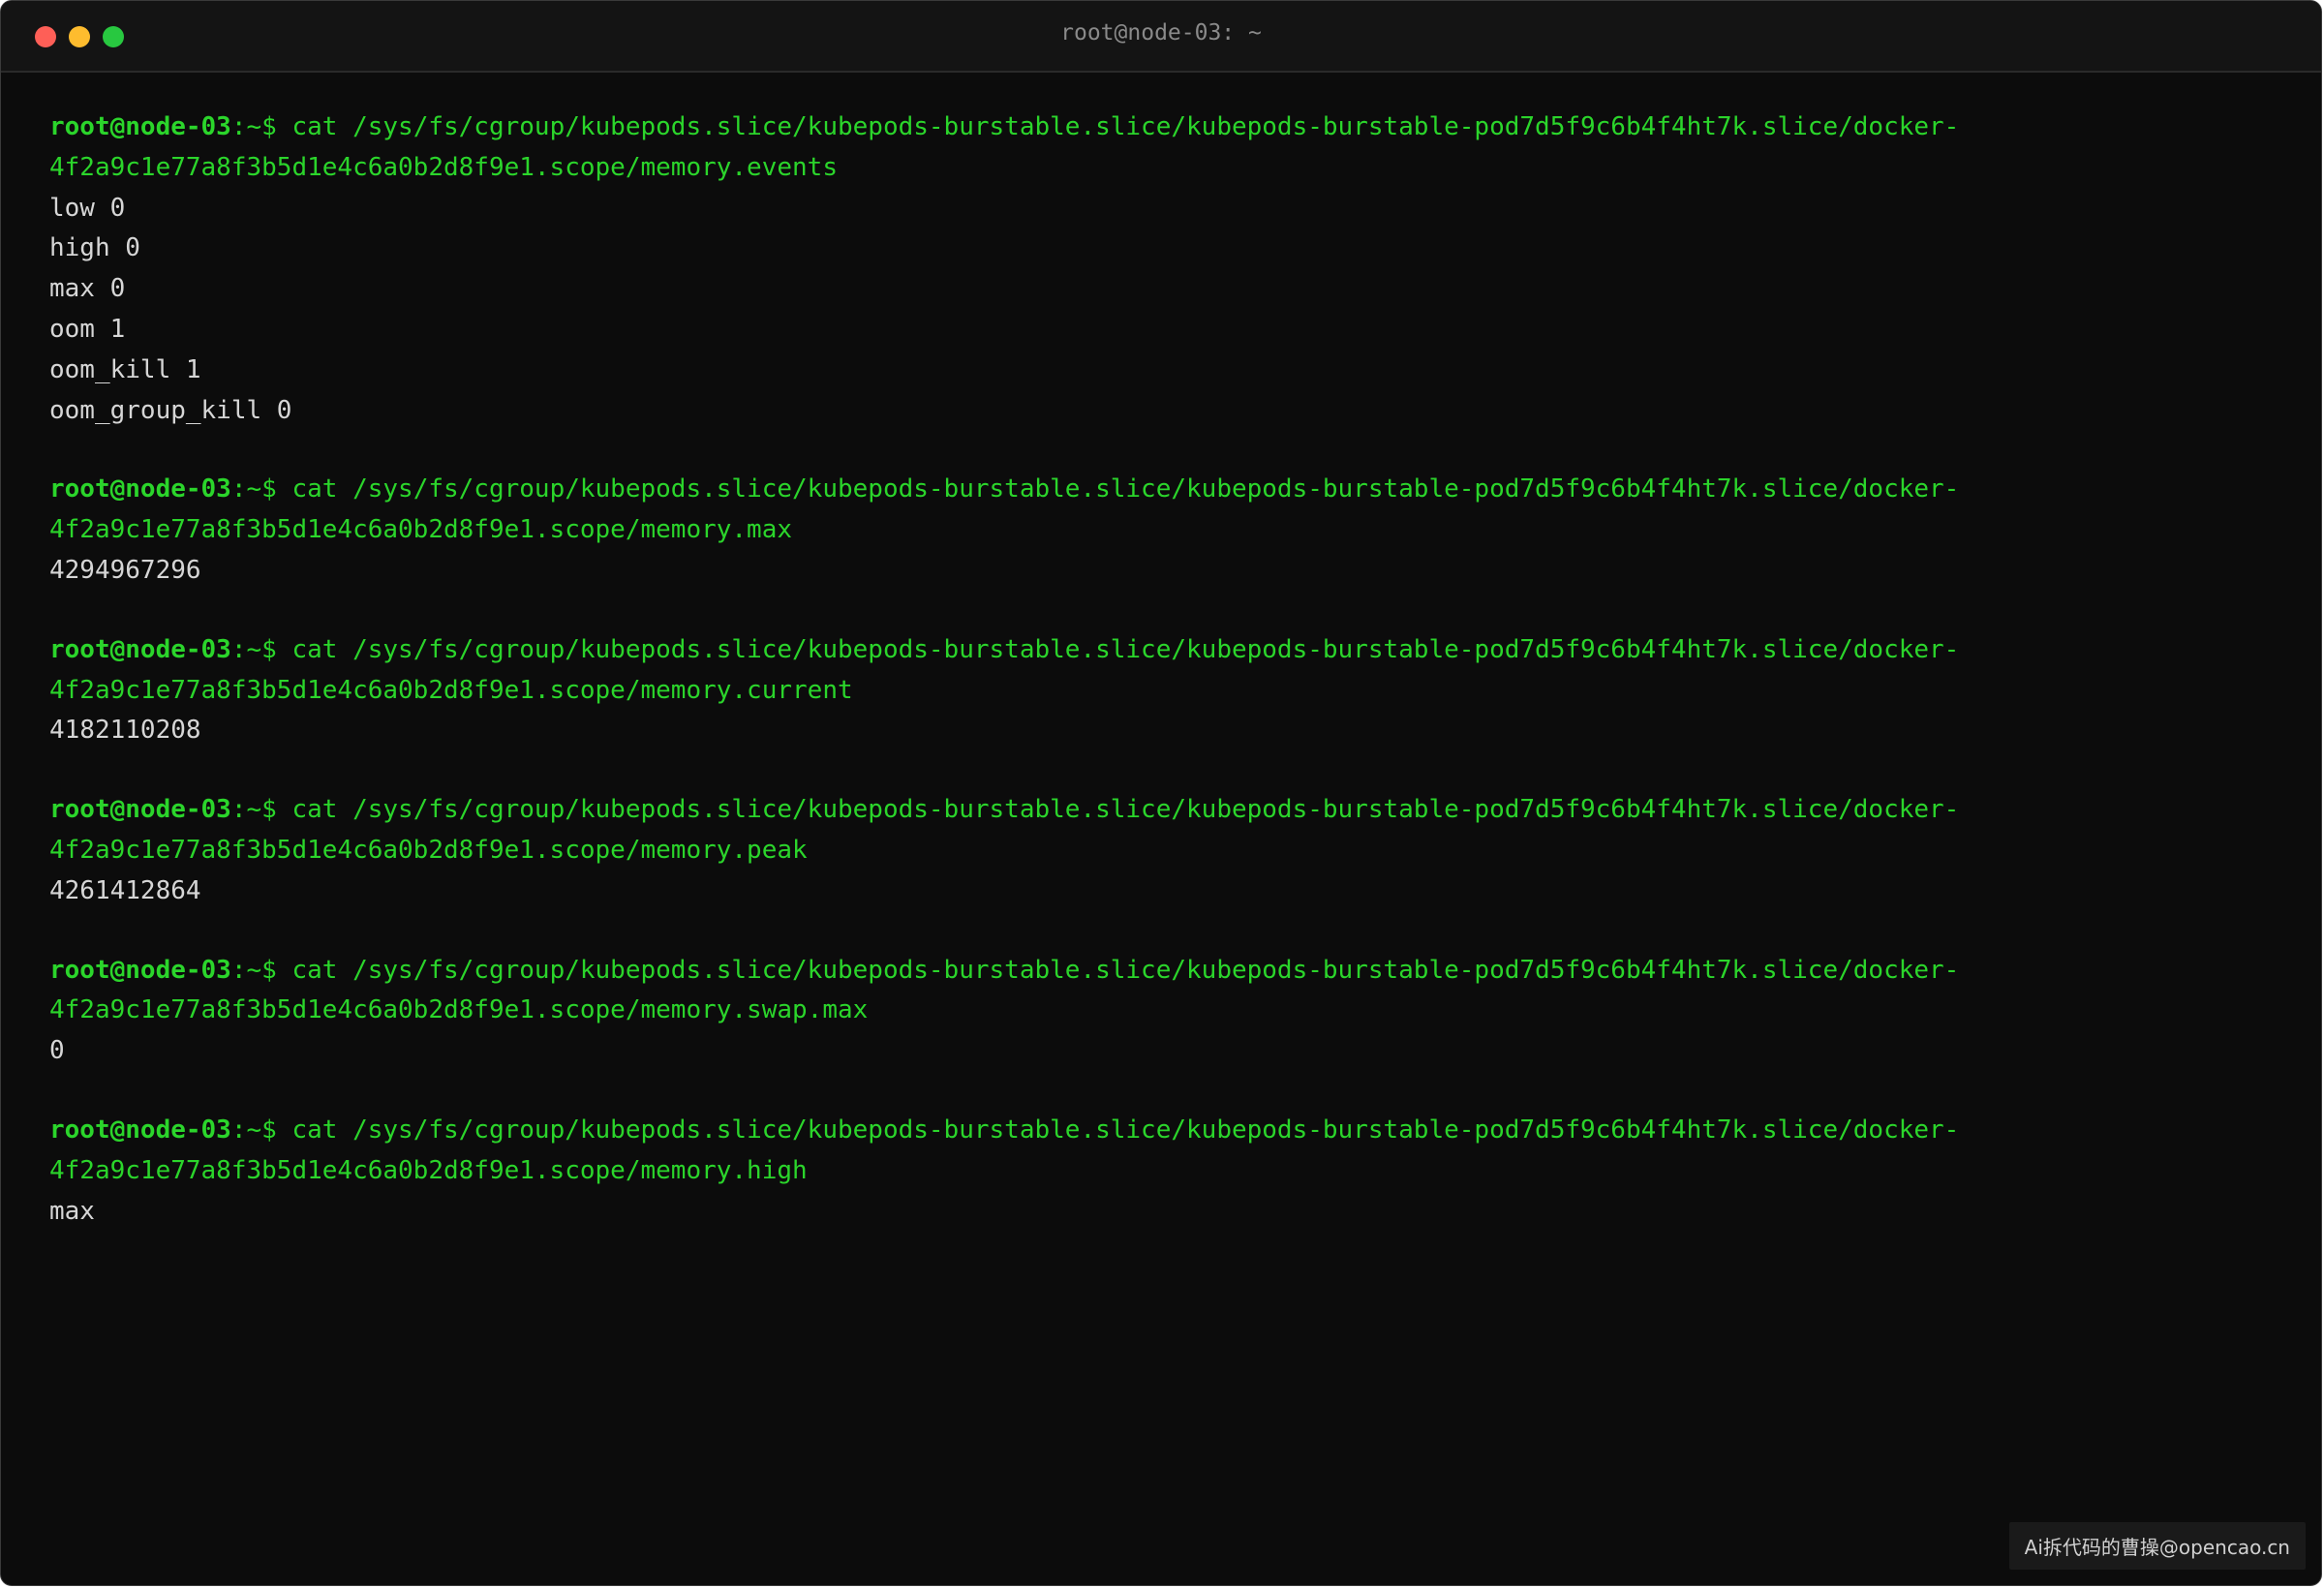  What do you see at coordinates (88, 208) in the screenshot?
I see `output-line: low 0` at bounding box center [88, 208].